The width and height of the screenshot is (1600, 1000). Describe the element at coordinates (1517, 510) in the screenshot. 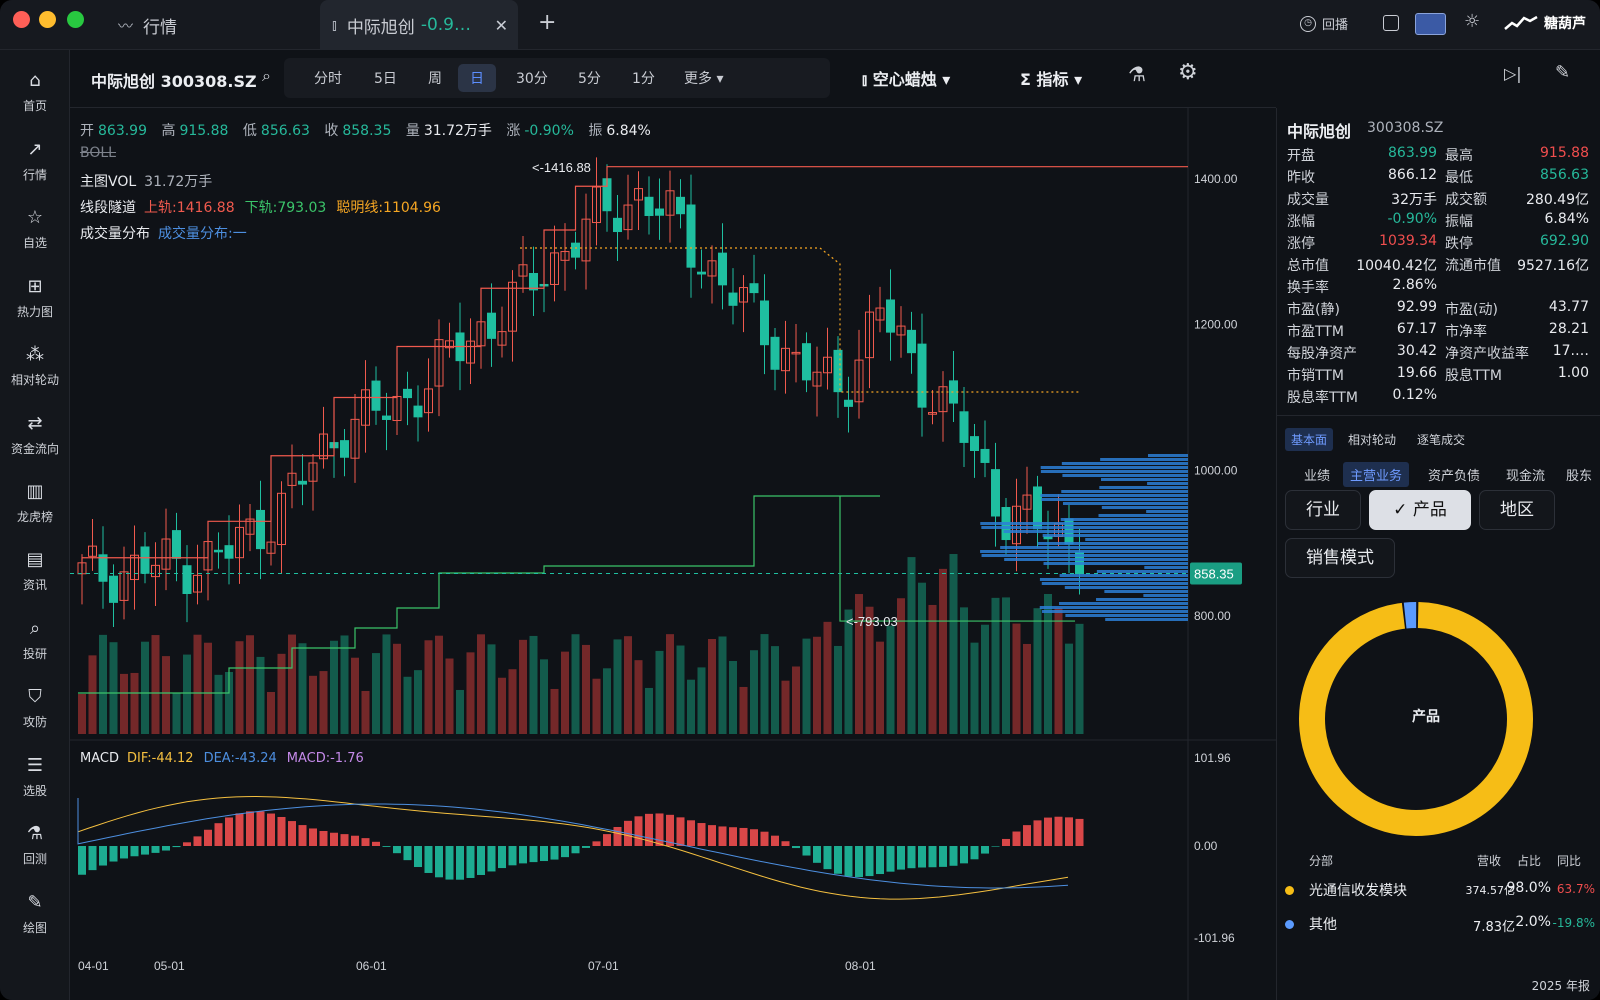

I see `segment-region-button: 地区` at that location.